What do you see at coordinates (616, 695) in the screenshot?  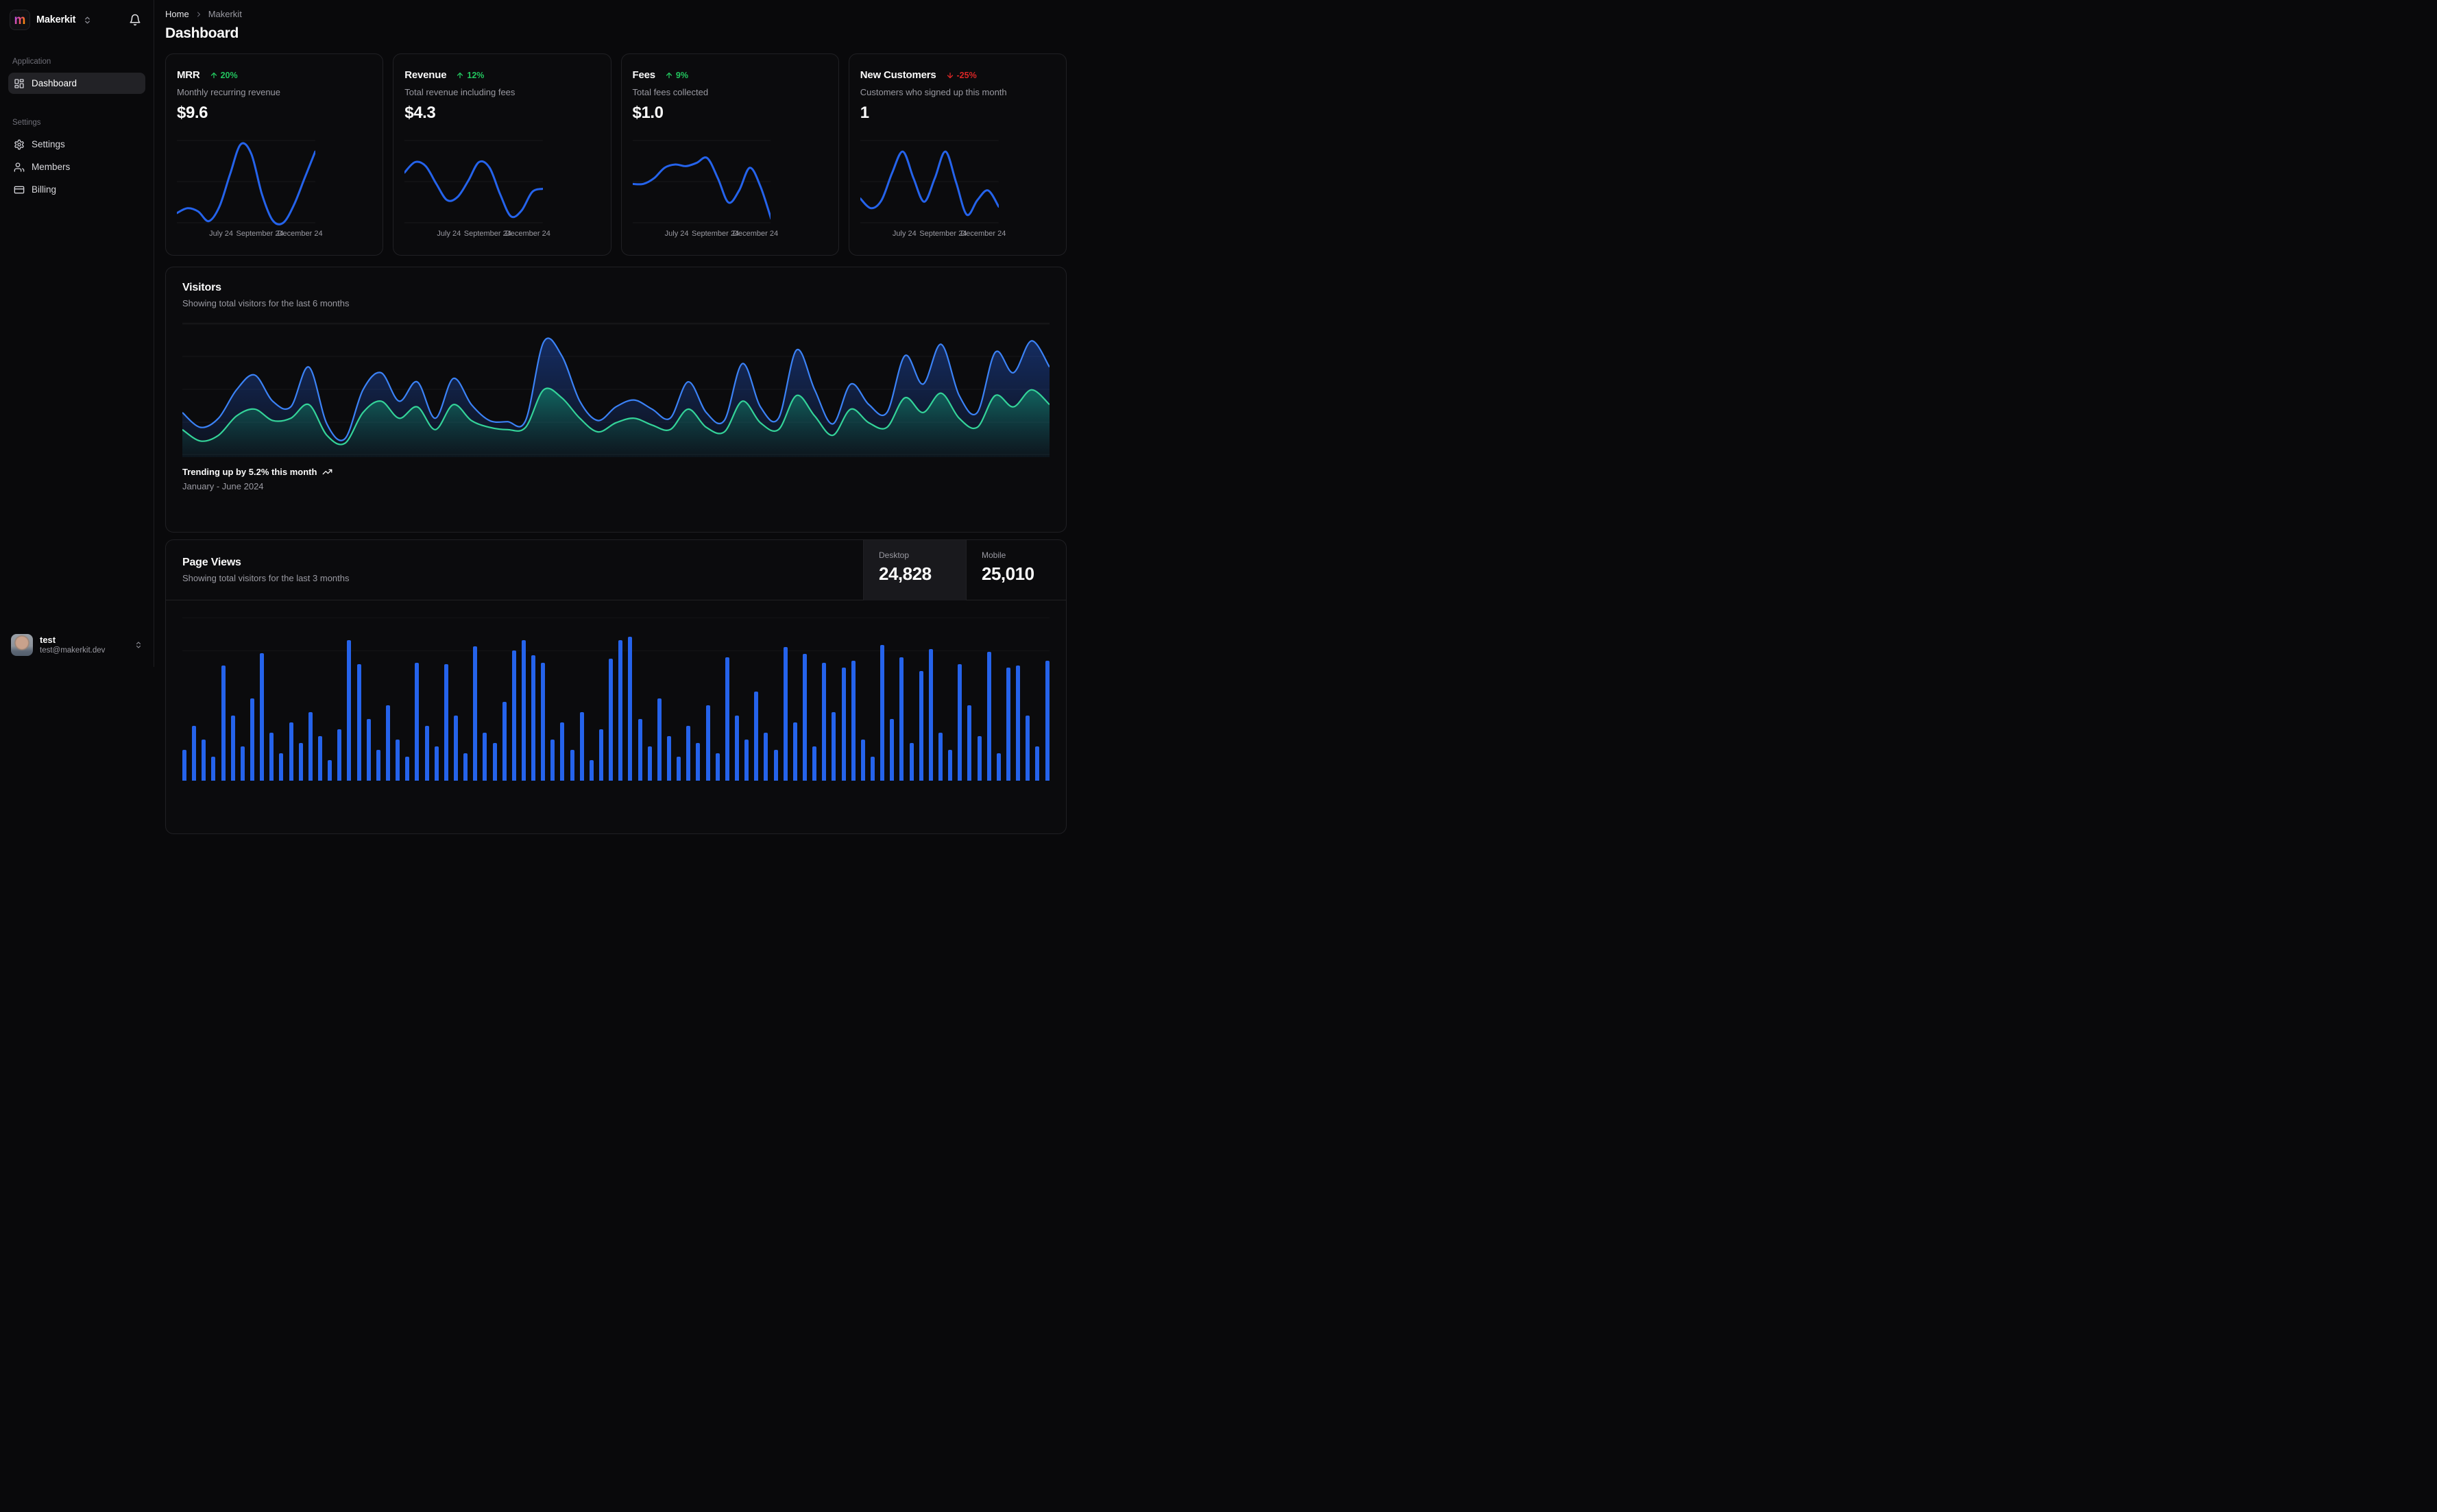 I see `page-views-bar-chart` at bounding box center [616, 695].